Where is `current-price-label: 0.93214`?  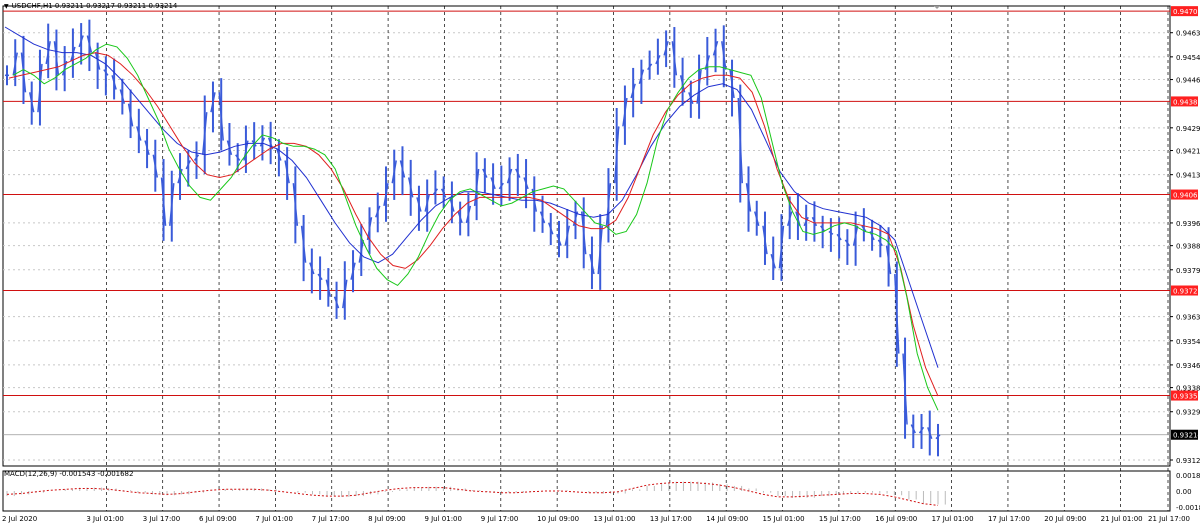
current-price-label: 0.93214 is located at coordinates (1186, 436).